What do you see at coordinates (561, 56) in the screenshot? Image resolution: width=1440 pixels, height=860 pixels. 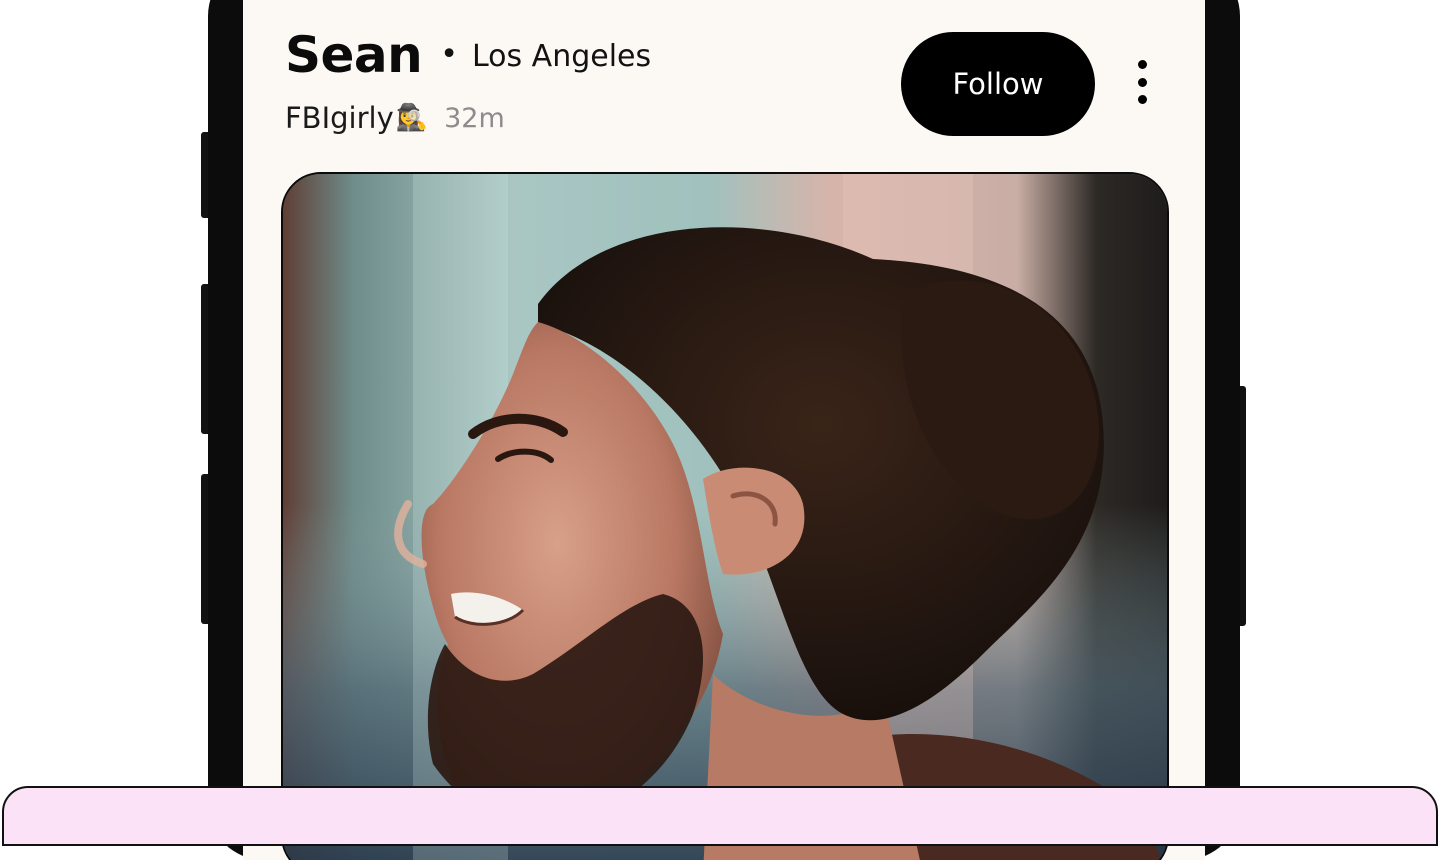 I see `profile-location: Los Angeles` at bounding box center [561, 56].